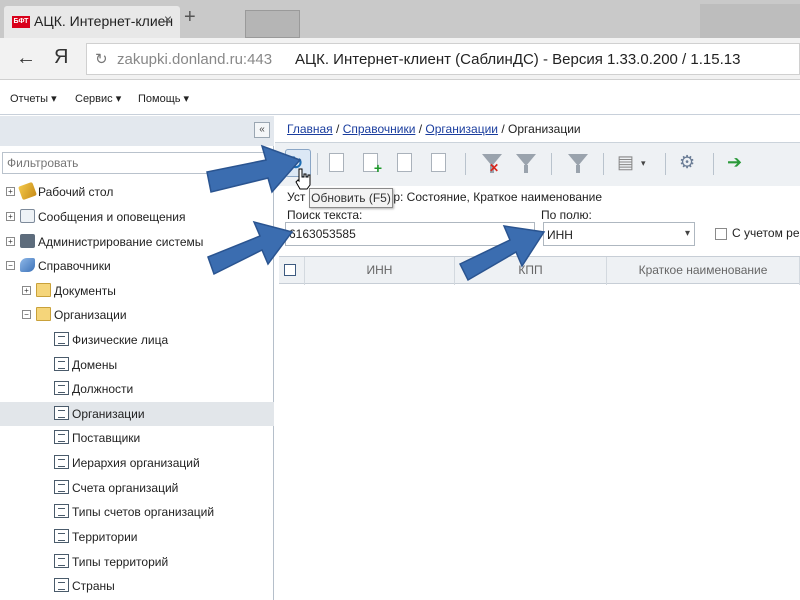  I want to click on toolbar: ↻ ✕ ▤ ▾ ⚙, so click(537, 164).